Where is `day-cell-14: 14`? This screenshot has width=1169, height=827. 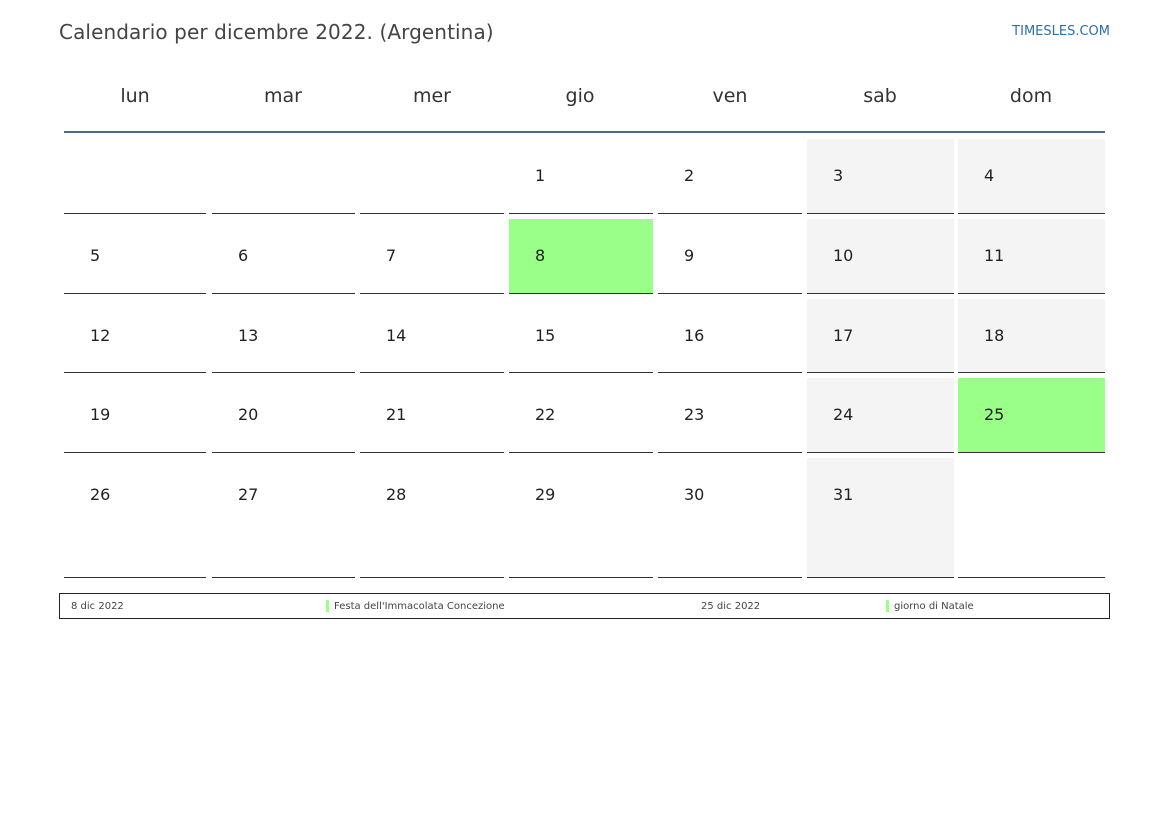 day-cell-14: 14 is located at coordinates (432, 336).